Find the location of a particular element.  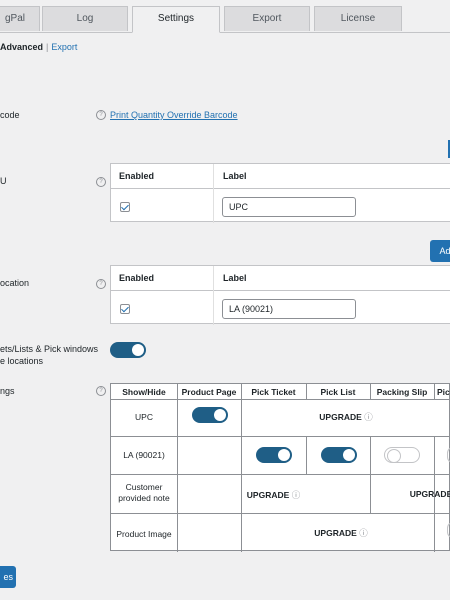

sku-row-label: U is located at coordinates (3, 181).